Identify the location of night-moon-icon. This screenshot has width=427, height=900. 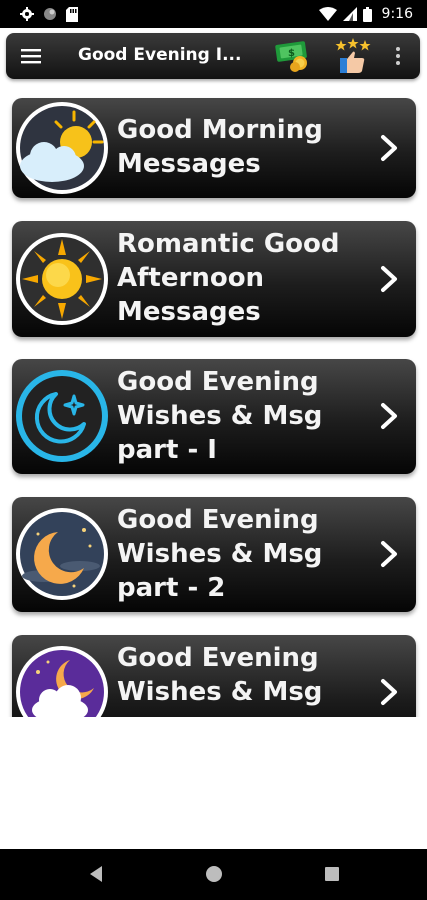
(62, 554).